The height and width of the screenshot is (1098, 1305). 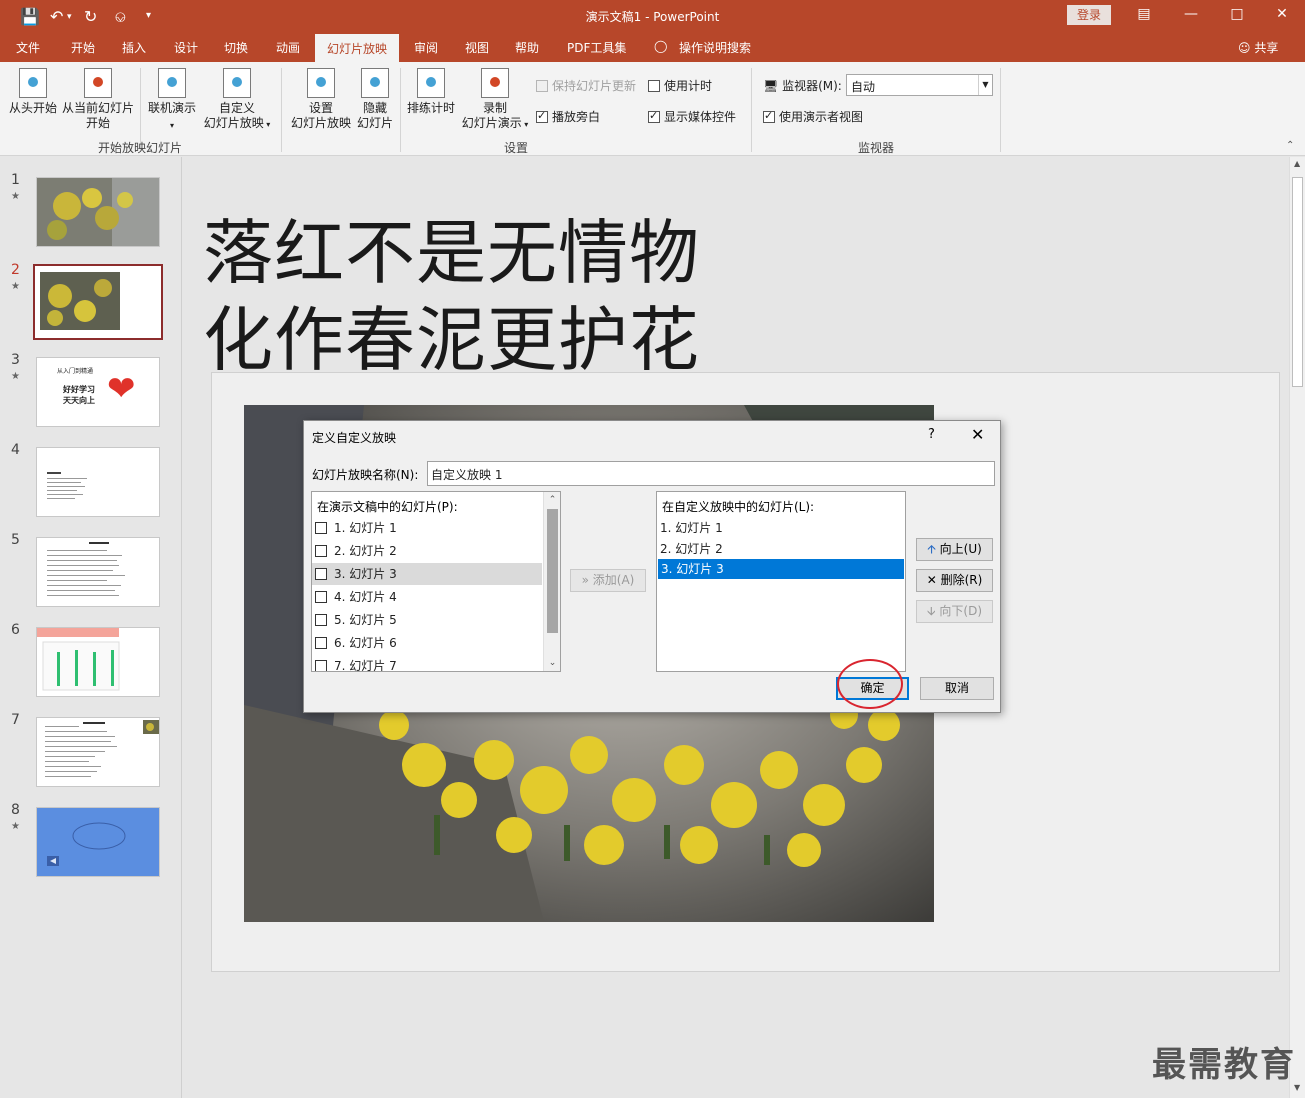 I want to click on slide-thumbnail-3: 从入门到精通 好好学习 天天向上 ❤, so click(x=98, y=392).